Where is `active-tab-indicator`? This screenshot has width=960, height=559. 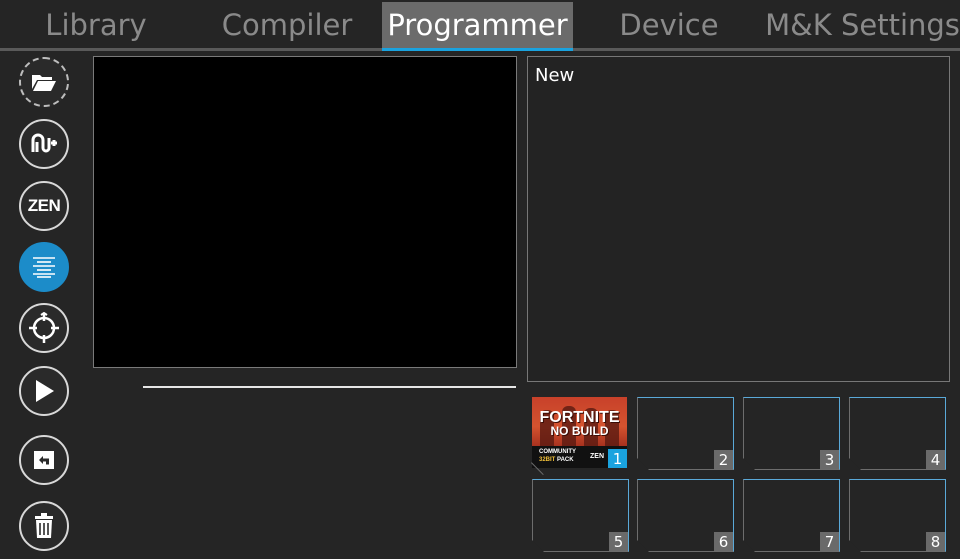
active-tab-indicator is located at coordinates (477, 49).